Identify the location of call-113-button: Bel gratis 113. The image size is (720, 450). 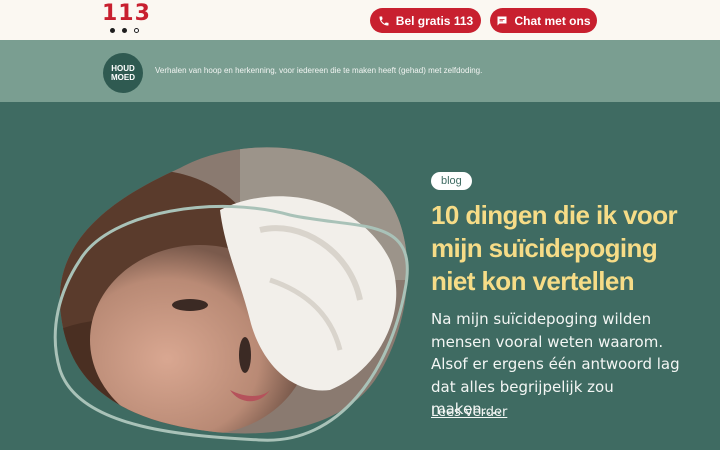
(425, 20).